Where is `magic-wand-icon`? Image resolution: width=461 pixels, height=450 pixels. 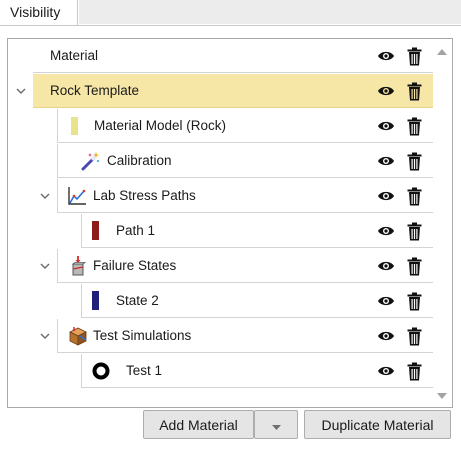 magic-wand-icon is located at coordinates (90, 161).